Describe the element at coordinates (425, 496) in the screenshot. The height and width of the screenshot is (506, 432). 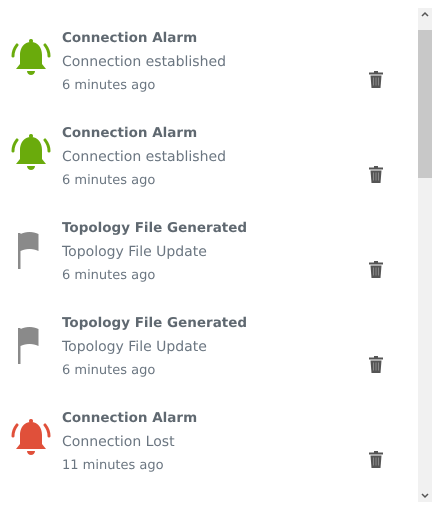
I see `scroll-down-icon` at that location.